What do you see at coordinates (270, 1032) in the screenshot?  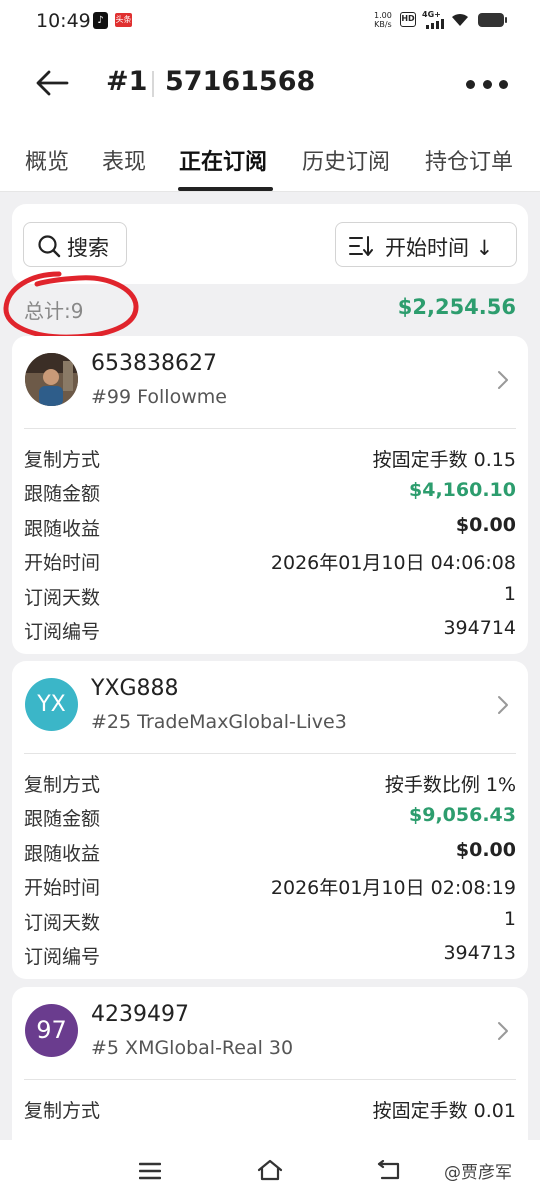 I see `trader-header: 97 4239497 #5 XMGlobal-Real 30` at bounding box center [270, 1032].